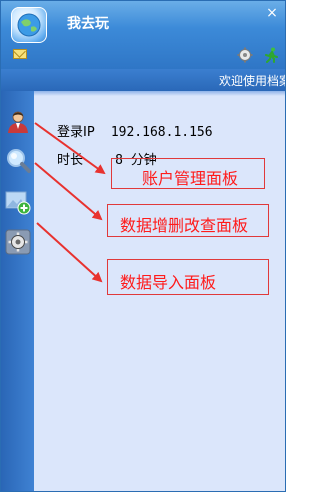 This screenshot has width=320, height=492. What do you see at coordinates (69, 252) in the screenshot?
I see `arrow-to-import-panel` at bounding box center [69, 252].